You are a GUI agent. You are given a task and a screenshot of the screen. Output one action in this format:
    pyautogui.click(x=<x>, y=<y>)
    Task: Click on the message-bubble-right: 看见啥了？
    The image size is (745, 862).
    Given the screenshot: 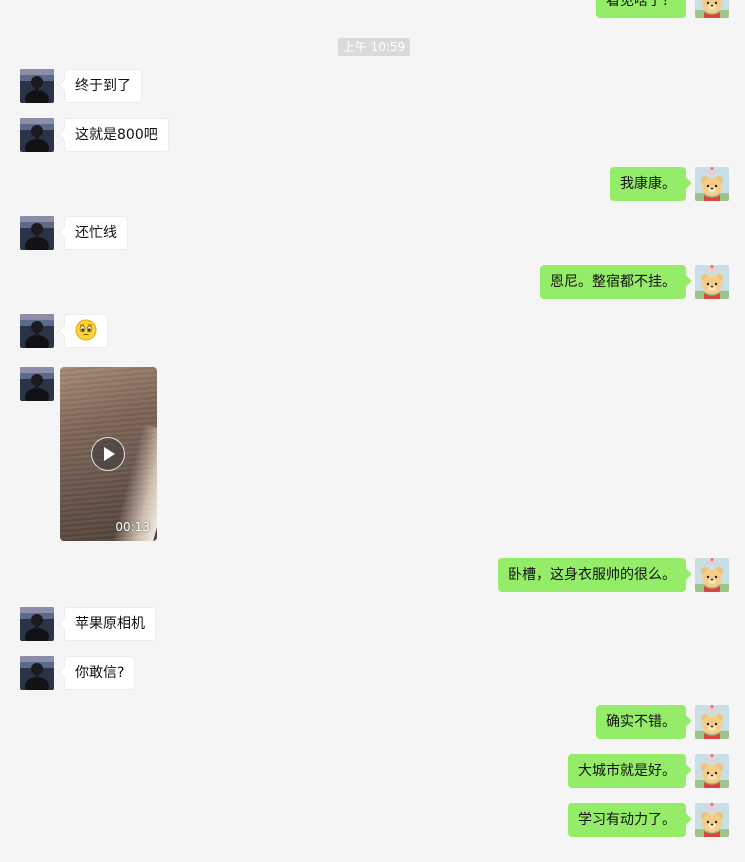 What is the action you would take?
    pyautogui.click(x=641, y=9)
    